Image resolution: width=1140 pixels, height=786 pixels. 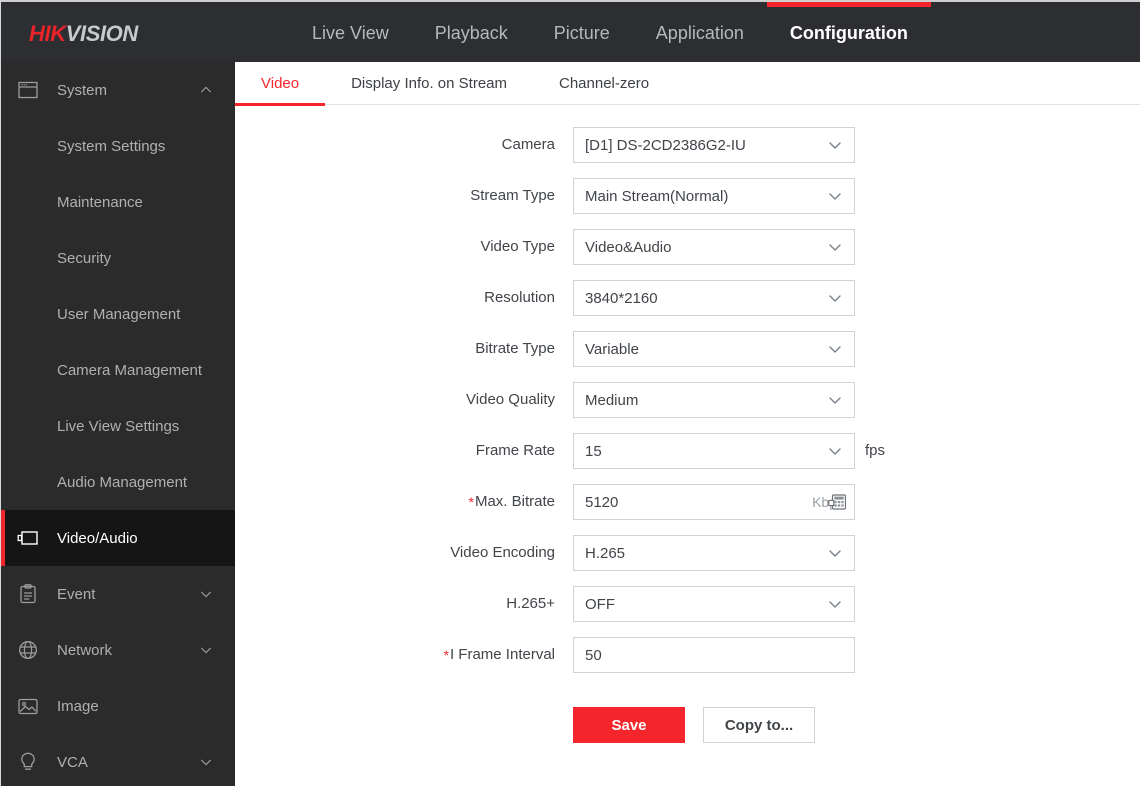 I want to click on label-frame-rate: Frame Rate, so click(x=404, y=451).